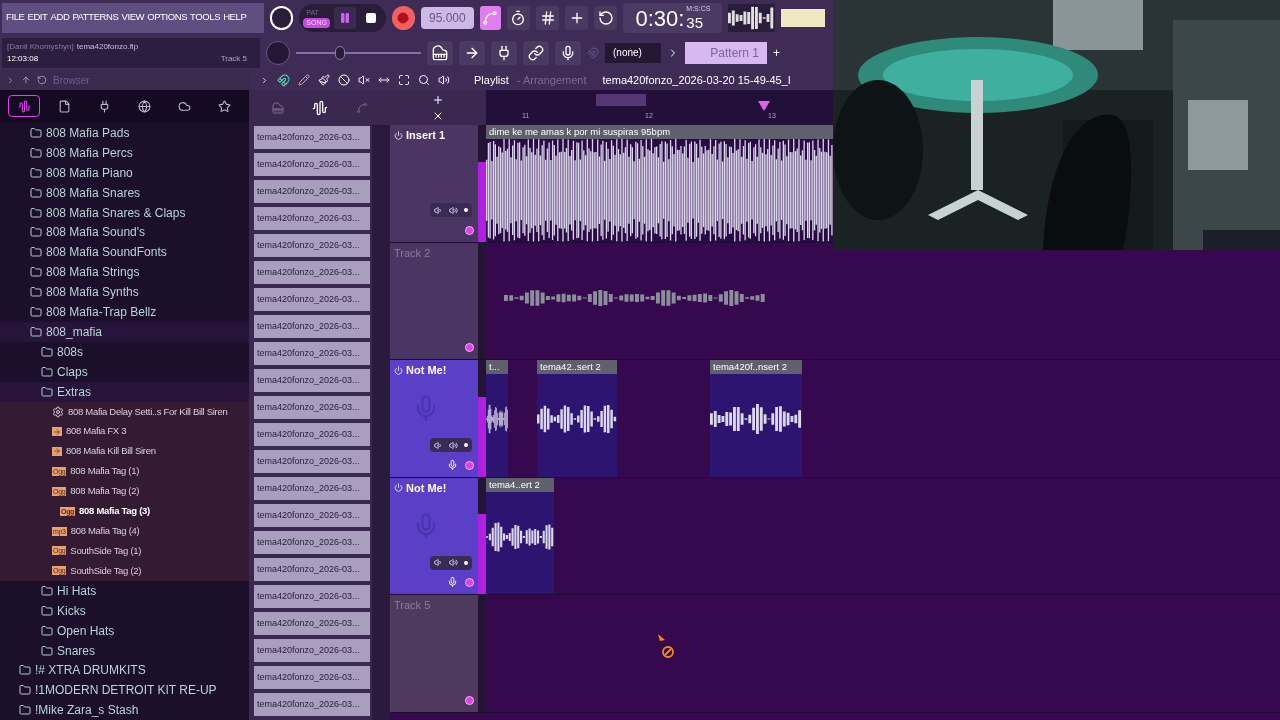 The width and height of the screenshot is (1280, 720). Describe the element at coordinates (520, 535) in the screenshot. I see `audio-clip: tema4..ert 2` at that location.